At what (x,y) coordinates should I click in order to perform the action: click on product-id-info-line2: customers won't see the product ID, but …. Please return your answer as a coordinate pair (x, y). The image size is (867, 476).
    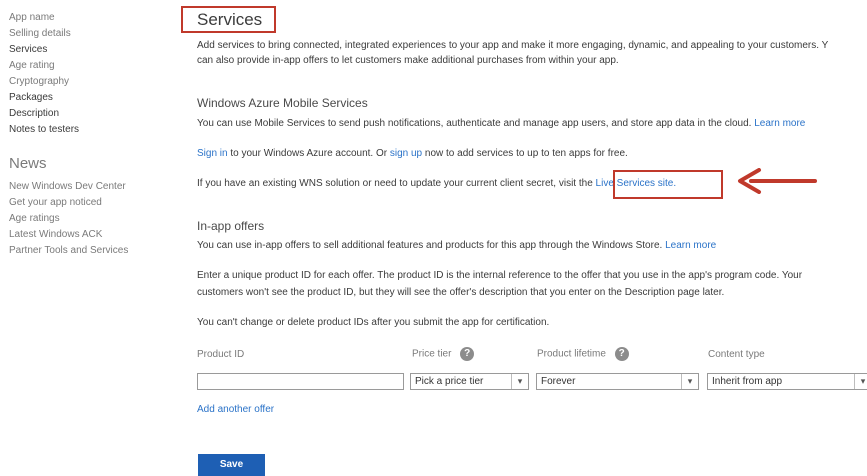
    Looking at the image, I should click on (461, 292).